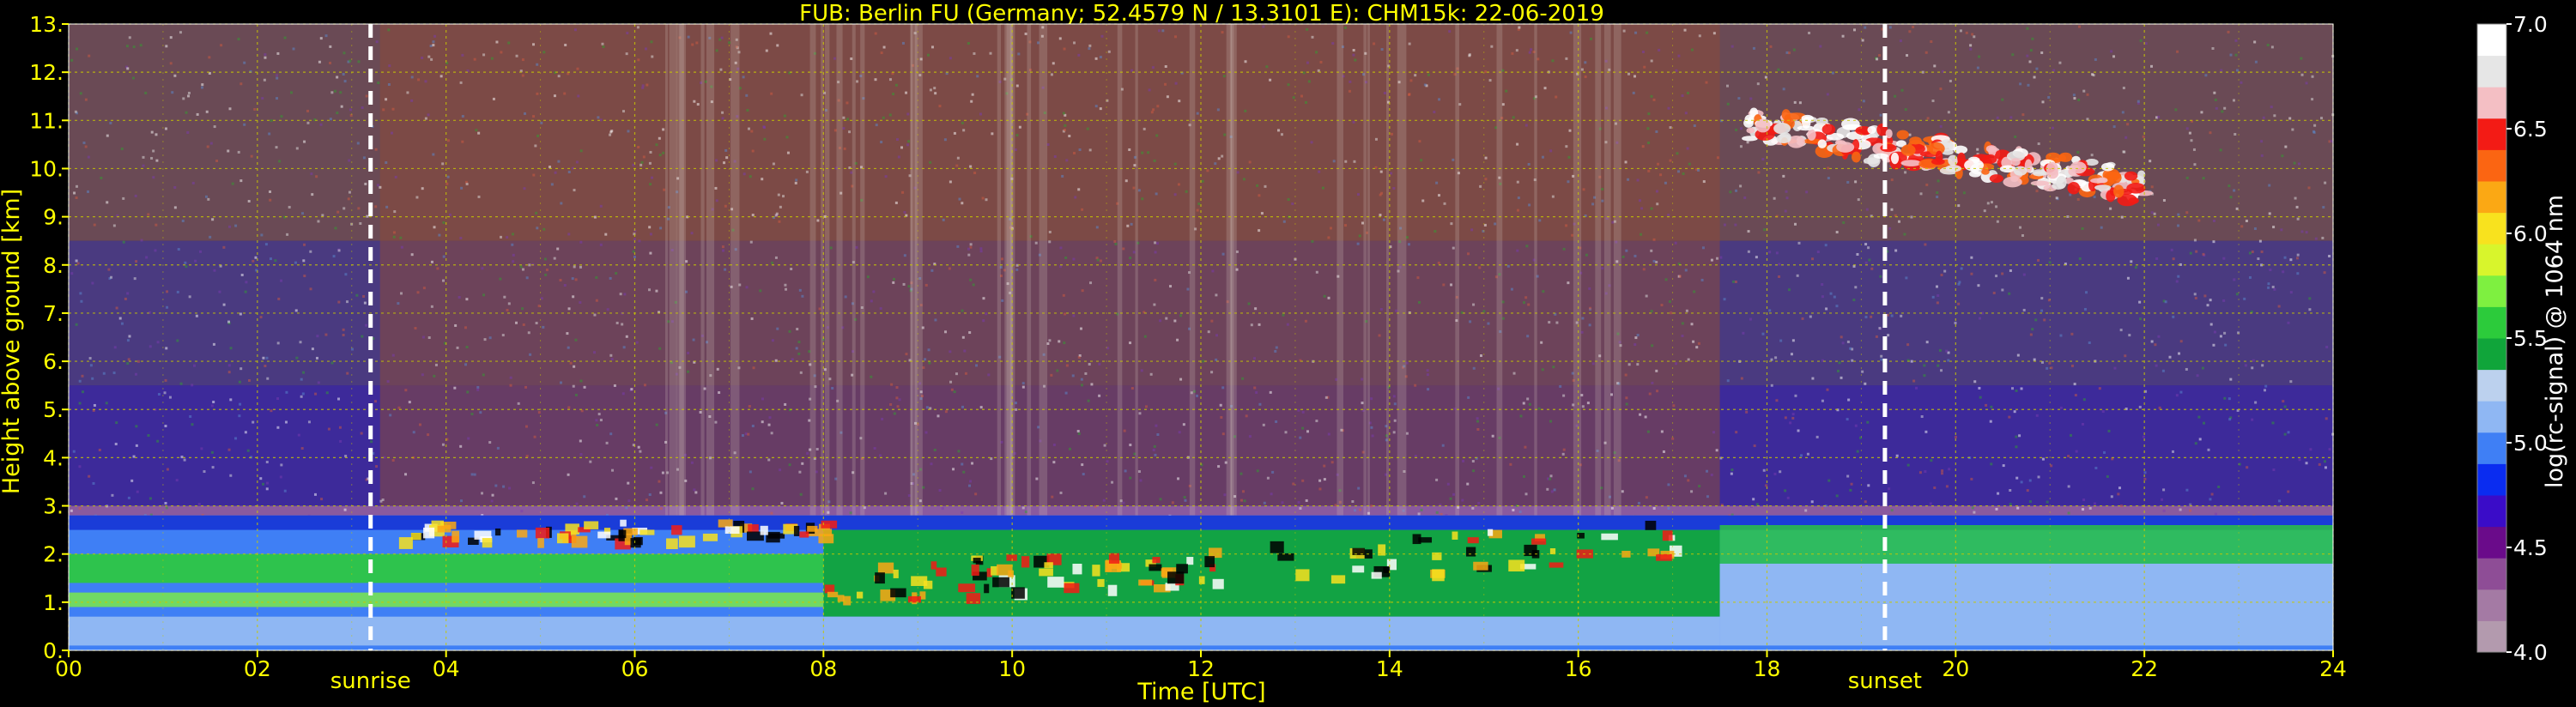 This screenshot has height=707, width=2576. What do you see at coordinates (2491, 512) in the screenshot?
I see `colorbar-segment` at bounding box center [2491, 512].